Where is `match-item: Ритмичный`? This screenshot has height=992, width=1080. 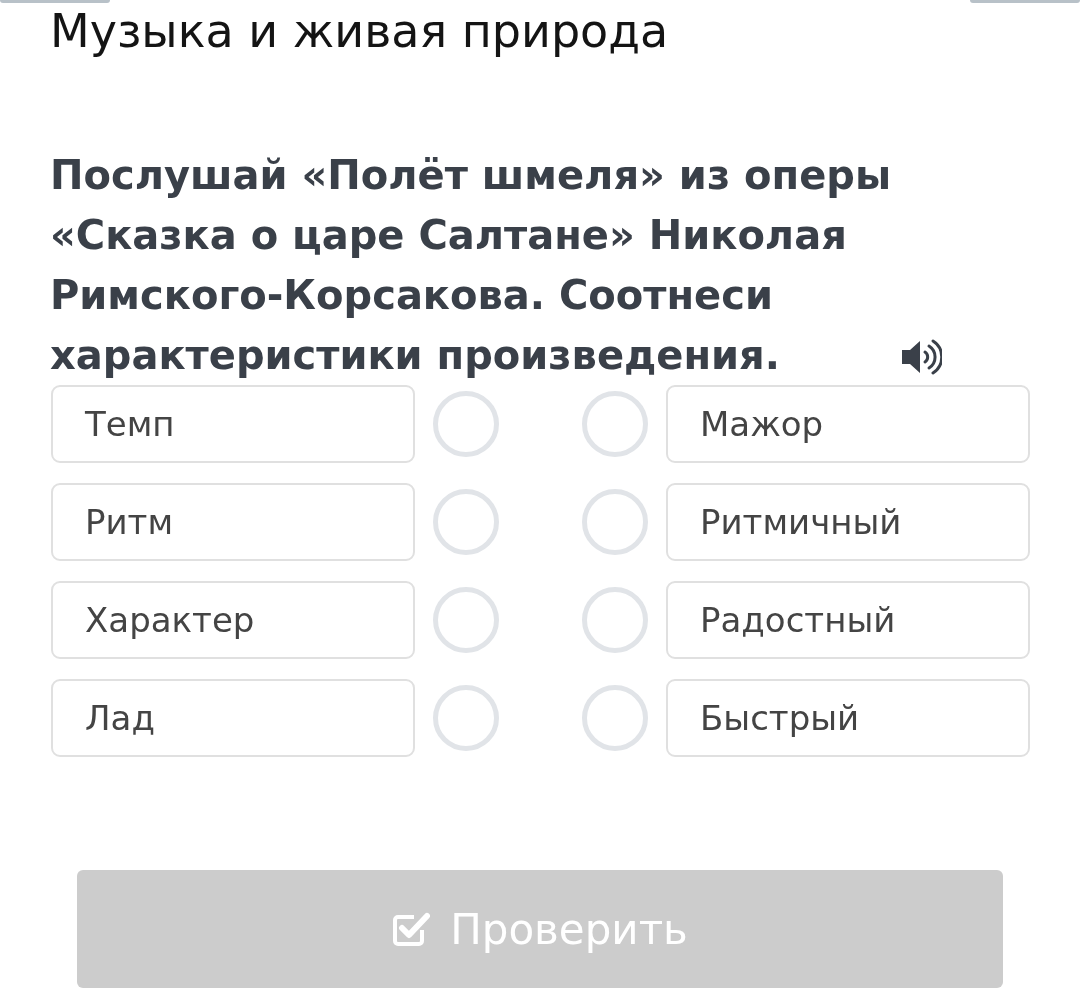
match-item: Ритмичный is located at coordinates (848, 522).